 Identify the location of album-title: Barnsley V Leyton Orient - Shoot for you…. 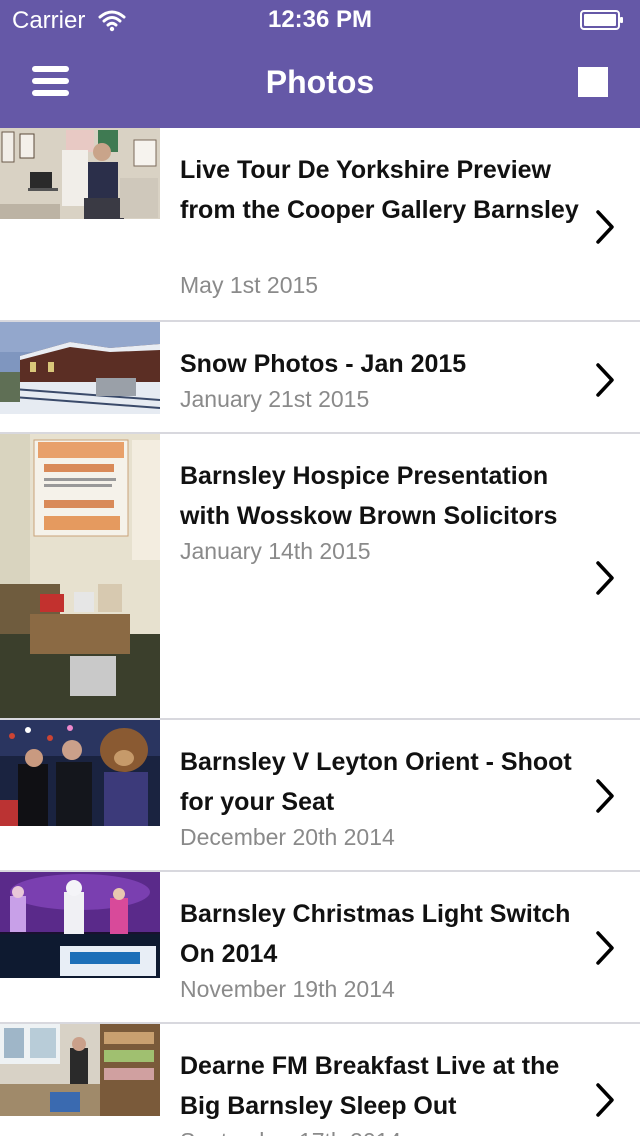
(376, 782).